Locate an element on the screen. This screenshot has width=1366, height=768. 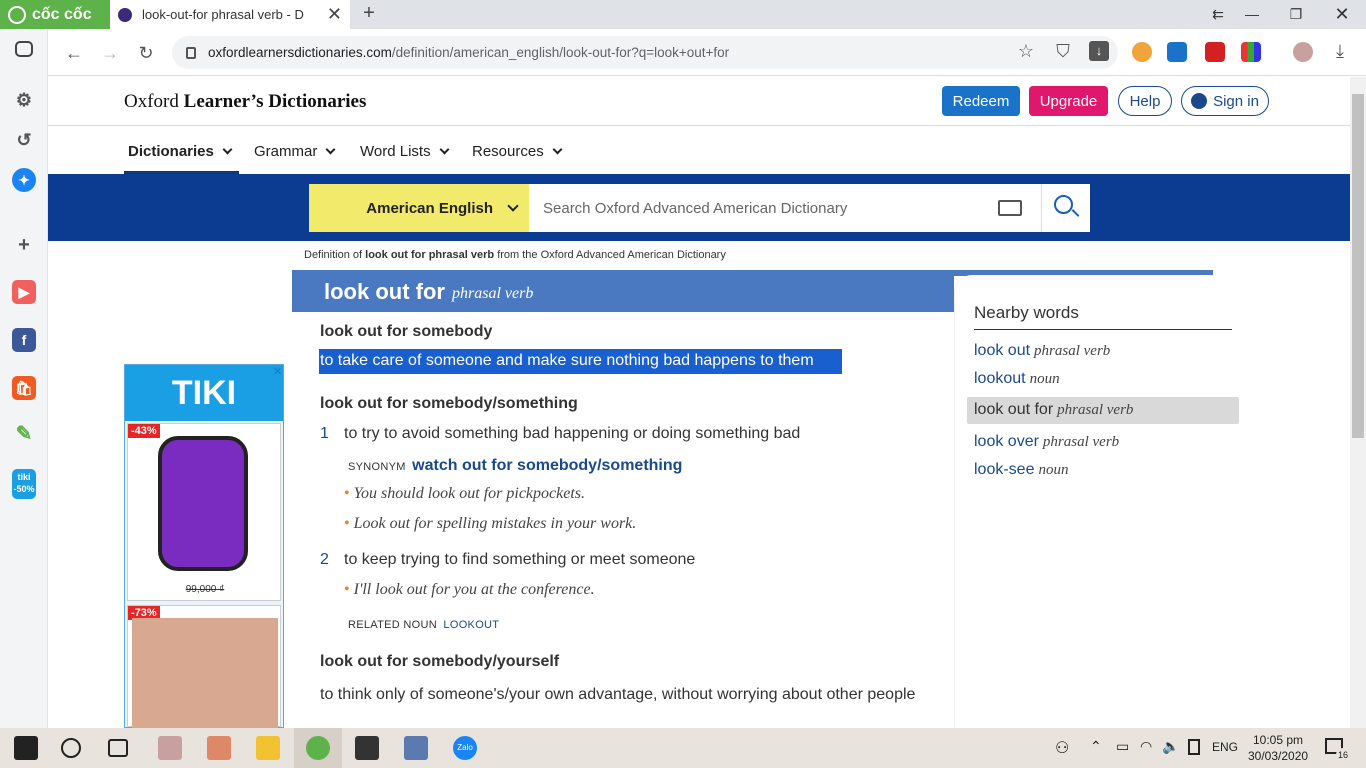
youtube-icon: ▶ is located at coordinates (24, 292).